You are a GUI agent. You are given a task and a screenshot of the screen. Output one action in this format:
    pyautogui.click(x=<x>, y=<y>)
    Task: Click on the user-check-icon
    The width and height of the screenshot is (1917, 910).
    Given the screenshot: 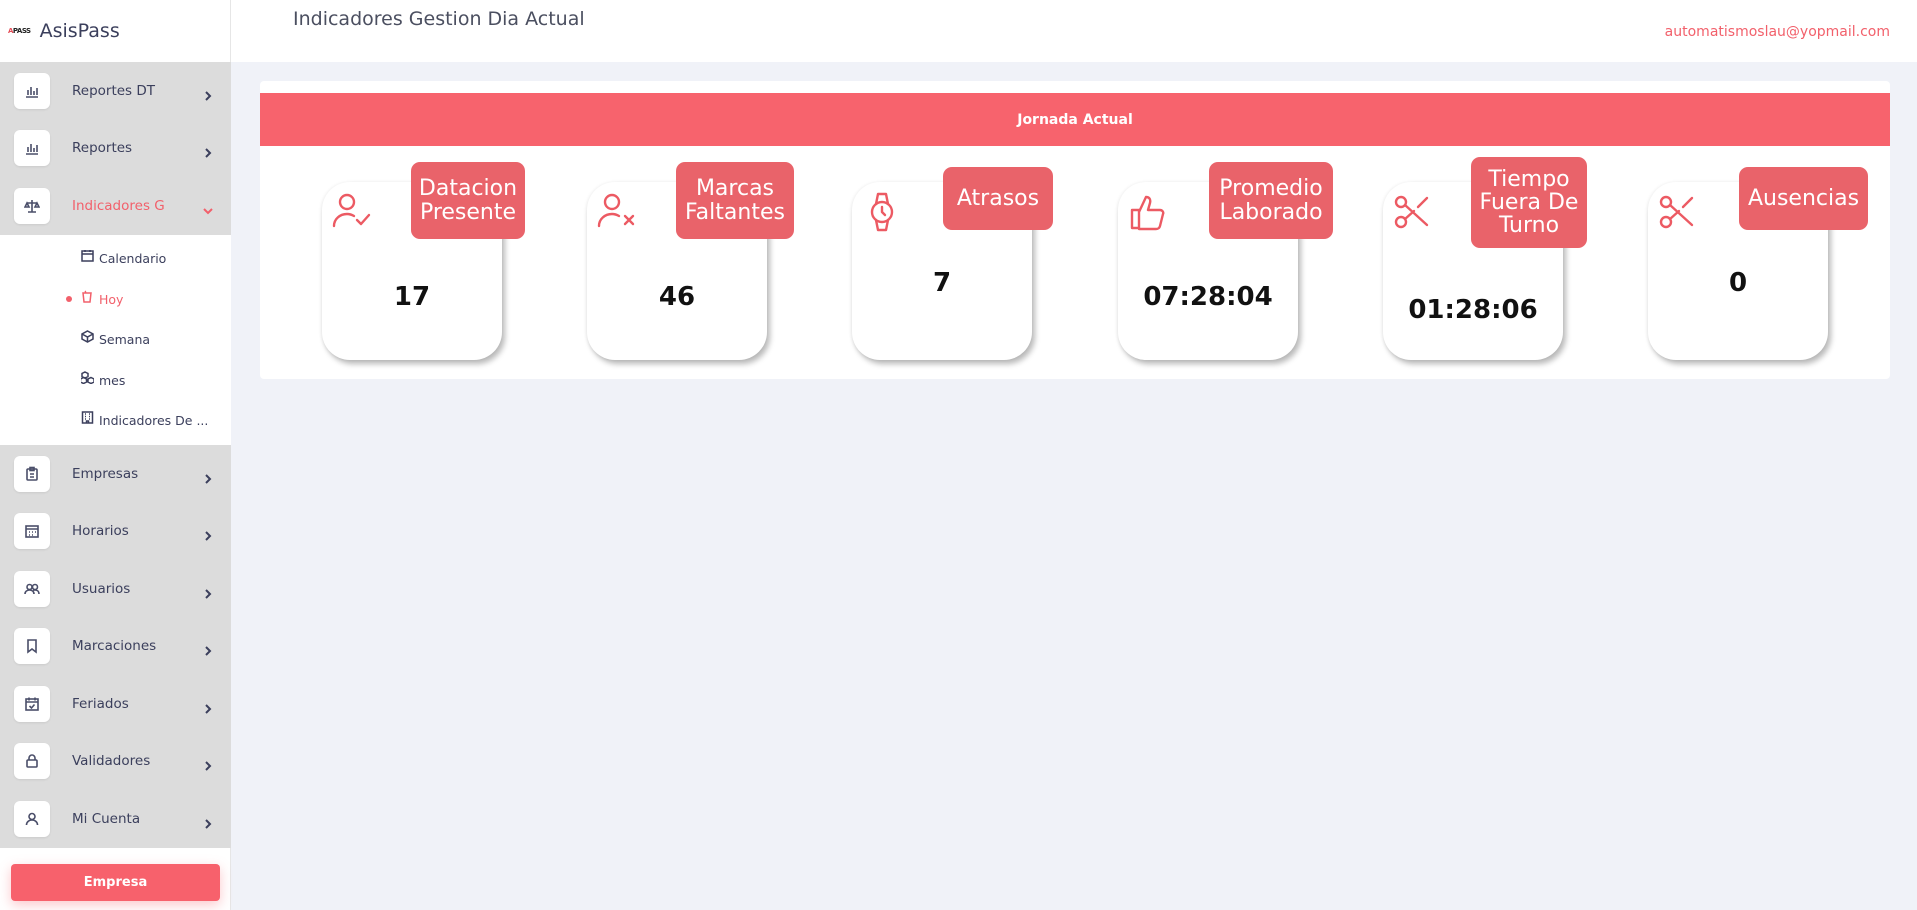 What is the action you would take?
    pyautogui.click(x=352, y=212)
    